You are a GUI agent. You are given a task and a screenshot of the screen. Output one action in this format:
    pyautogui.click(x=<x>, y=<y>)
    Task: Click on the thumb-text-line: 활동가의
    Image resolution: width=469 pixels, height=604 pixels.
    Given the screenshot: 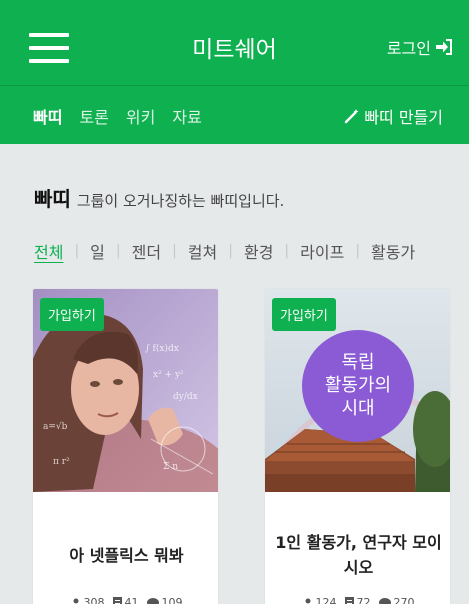 What is the action you would take?
    pyautogui.click(x=358, y=385)
    